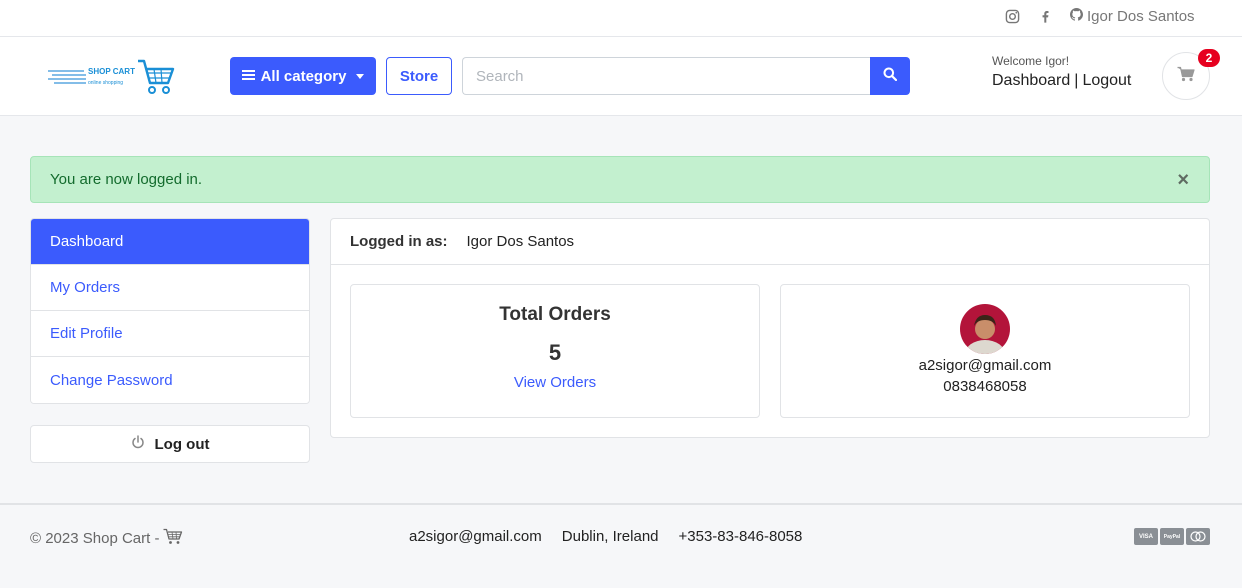 The image size is (1242, 588). I want to click on search-icon, so click(890, 76).